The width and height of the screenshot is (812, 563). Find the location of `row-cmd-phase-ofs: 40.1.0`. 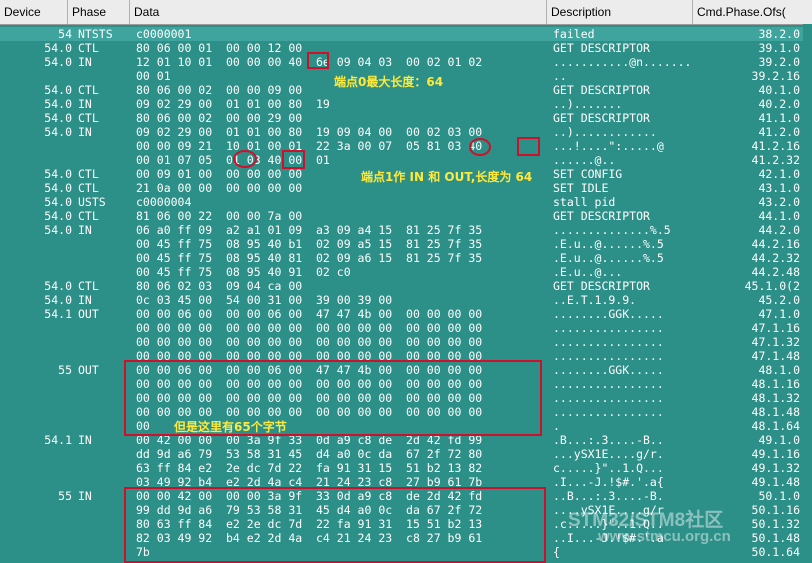

row-cmd-phase-ofs: 40.1.0 is located at coordinates (779, 90).